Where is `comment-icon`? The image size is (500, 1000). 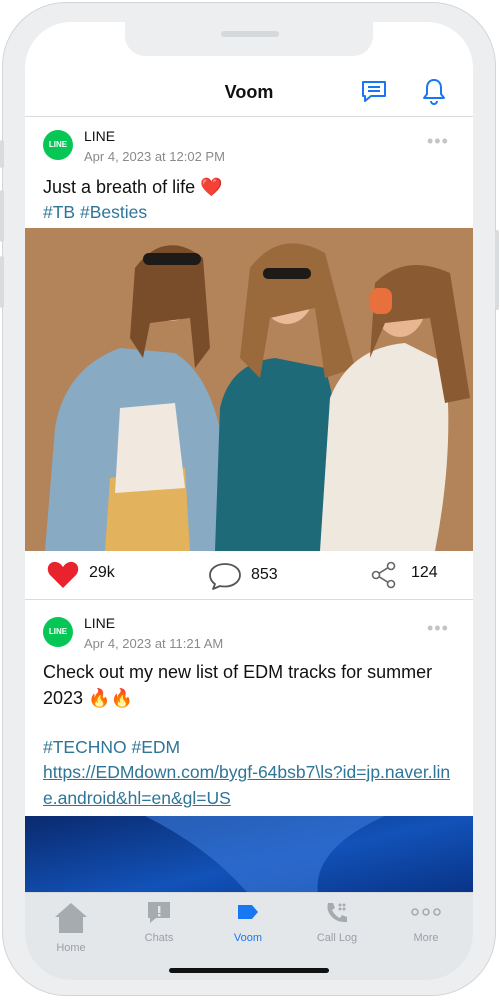
comment-icon is located at coordinates (225, 578).